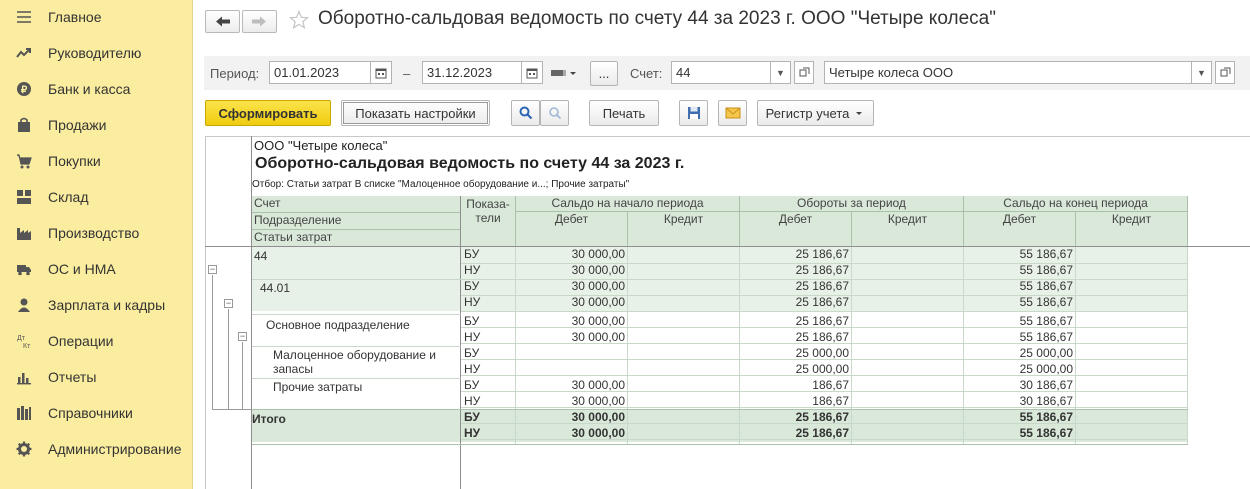  What do you see at coordinates (565, 73) in the screenshot?
I see `period-variant-dropdown` at bounding box center [565, 73].